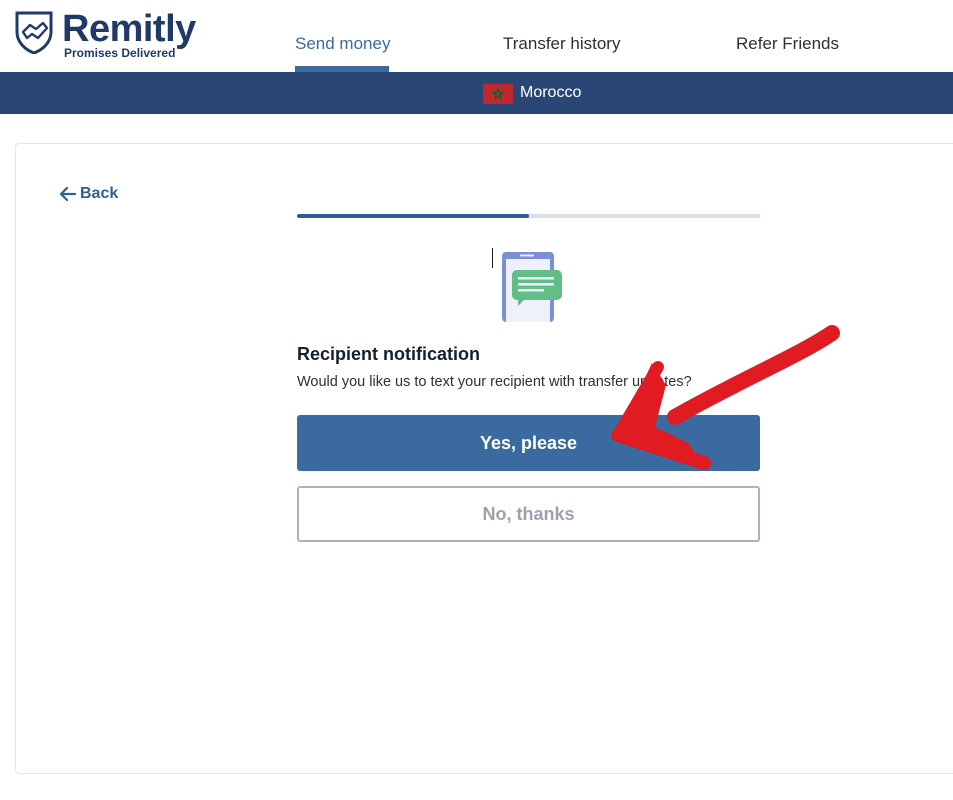 The image size is (953, 800). I want to click on yes-please-button: Yes, please, so click(528, 443).